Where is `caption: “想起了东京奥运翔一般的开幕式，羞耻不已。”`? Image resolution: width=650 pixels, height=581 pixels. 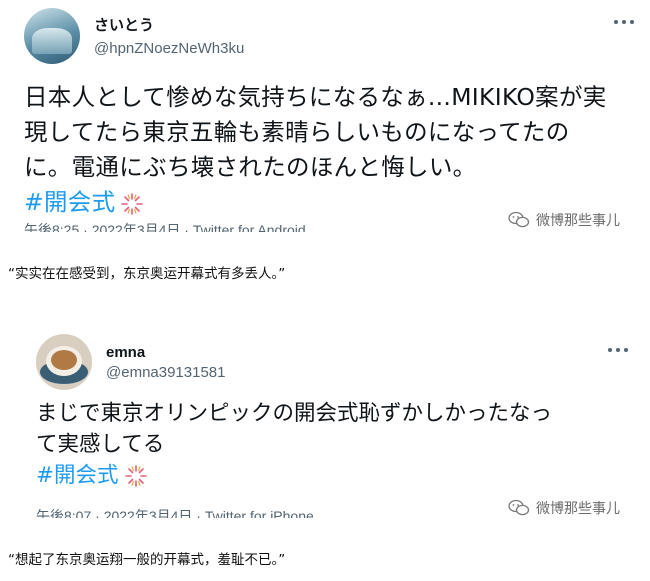 caption: “想起了东京奥运翔一般的开幕式，羞耻不已。” is located at coordinates (147, 560).